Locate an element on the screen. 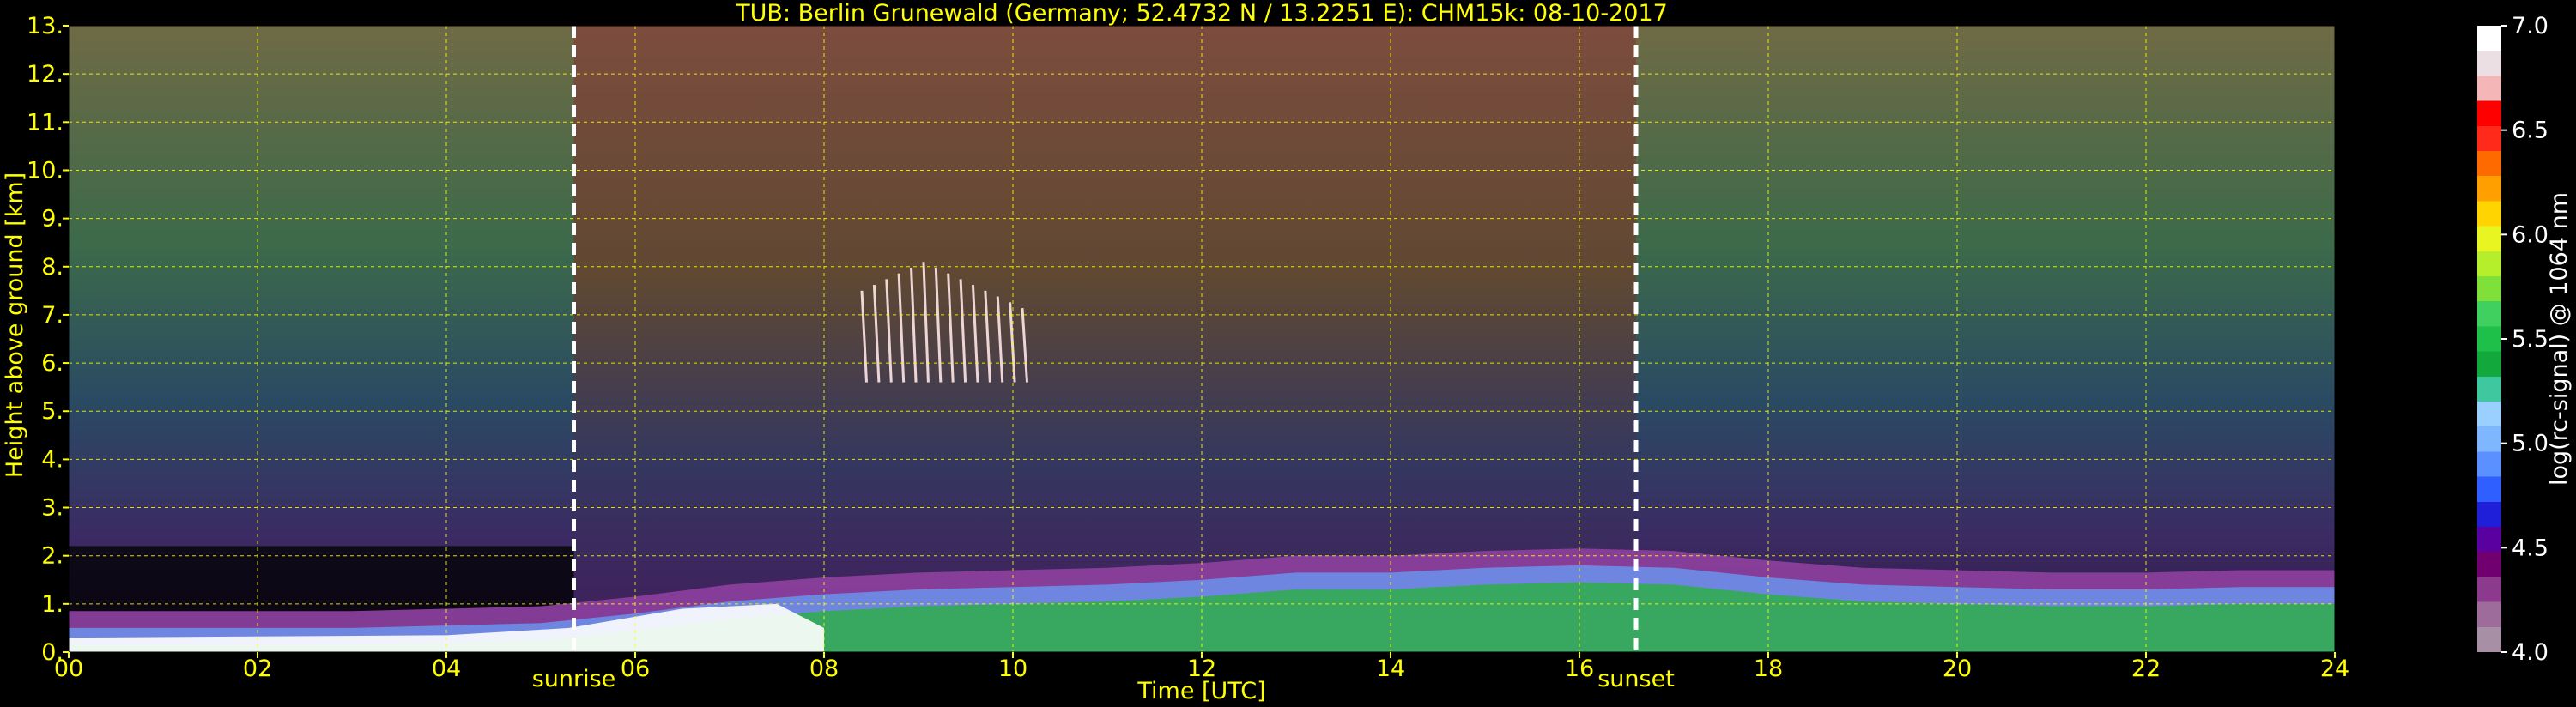 The width and height of the screenshot is (2576, 707). y-tick-label: 7. is located at coordinates (52, 316).